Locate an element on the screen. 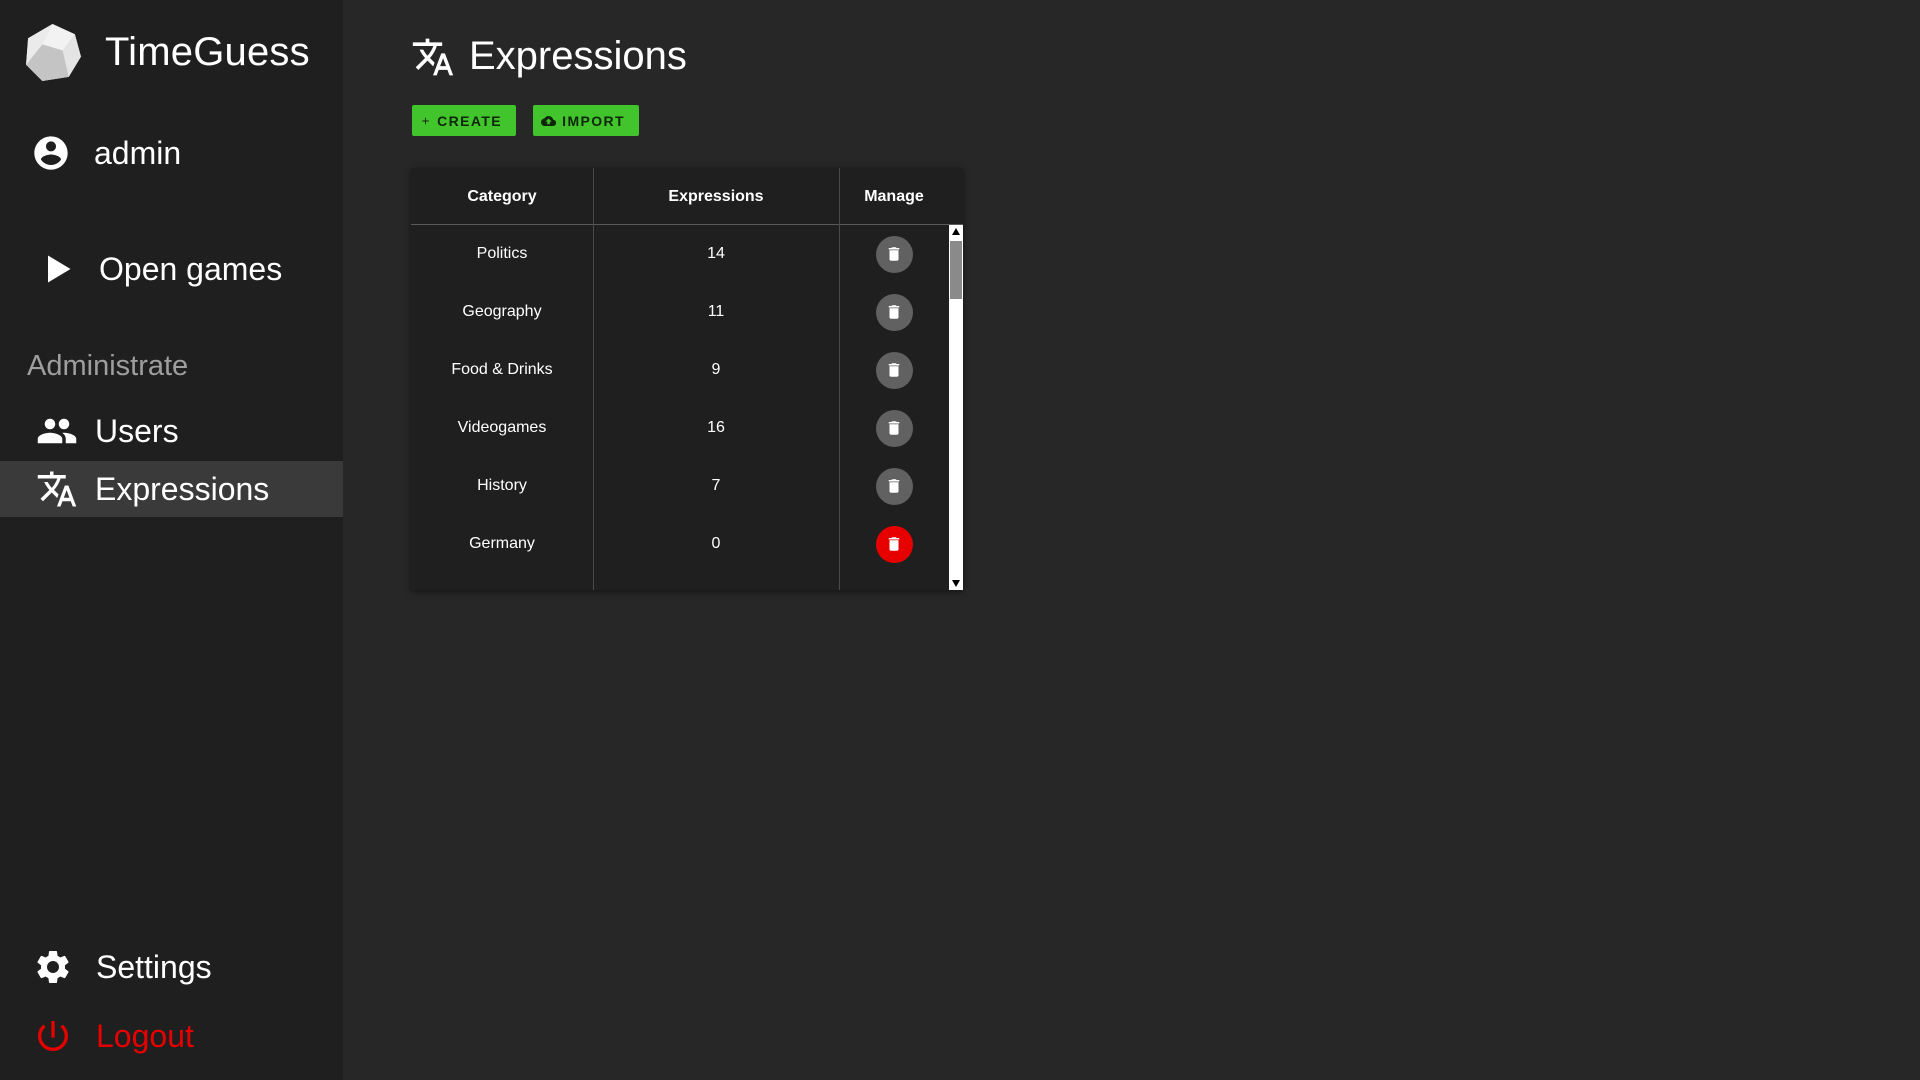 This screenshot has width=1920, height=1080. sidebar-item-user: admin is located at coordinates (171, 153).